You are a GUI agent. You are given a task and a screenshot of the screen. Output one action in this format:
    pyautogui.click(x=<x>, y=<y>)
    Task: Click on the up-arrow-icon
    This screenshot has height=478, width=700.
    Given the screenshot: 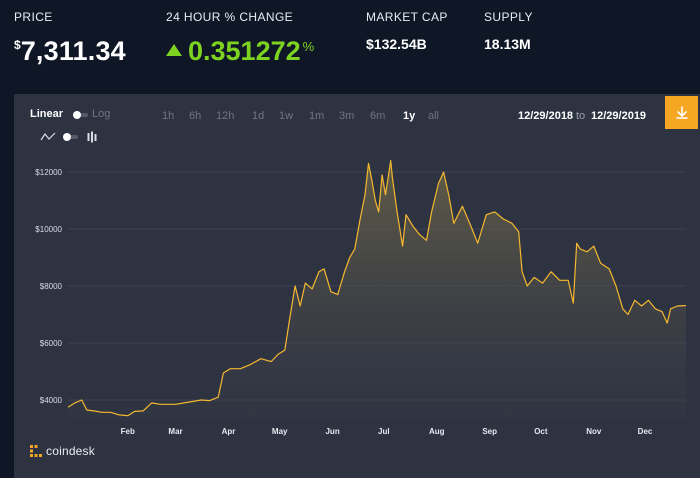 What is the action you would take?
    pyautogui.click(x=174, y=50)
    